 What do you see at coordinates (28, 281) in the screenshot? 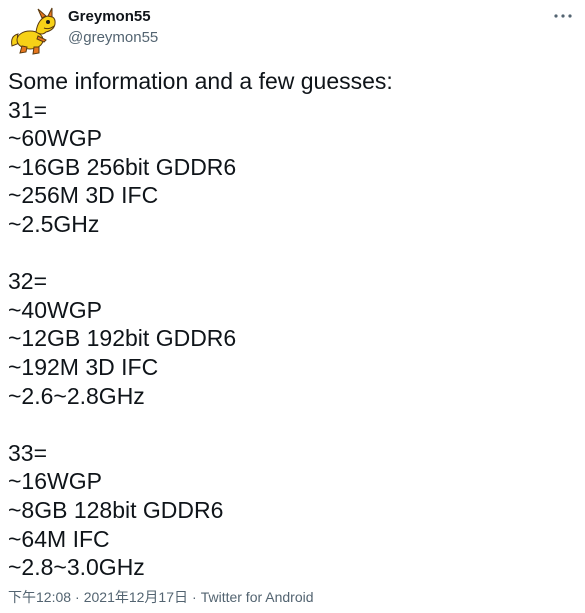
I see `tweet-text-line: 32=` at bounding box center [28, 281].